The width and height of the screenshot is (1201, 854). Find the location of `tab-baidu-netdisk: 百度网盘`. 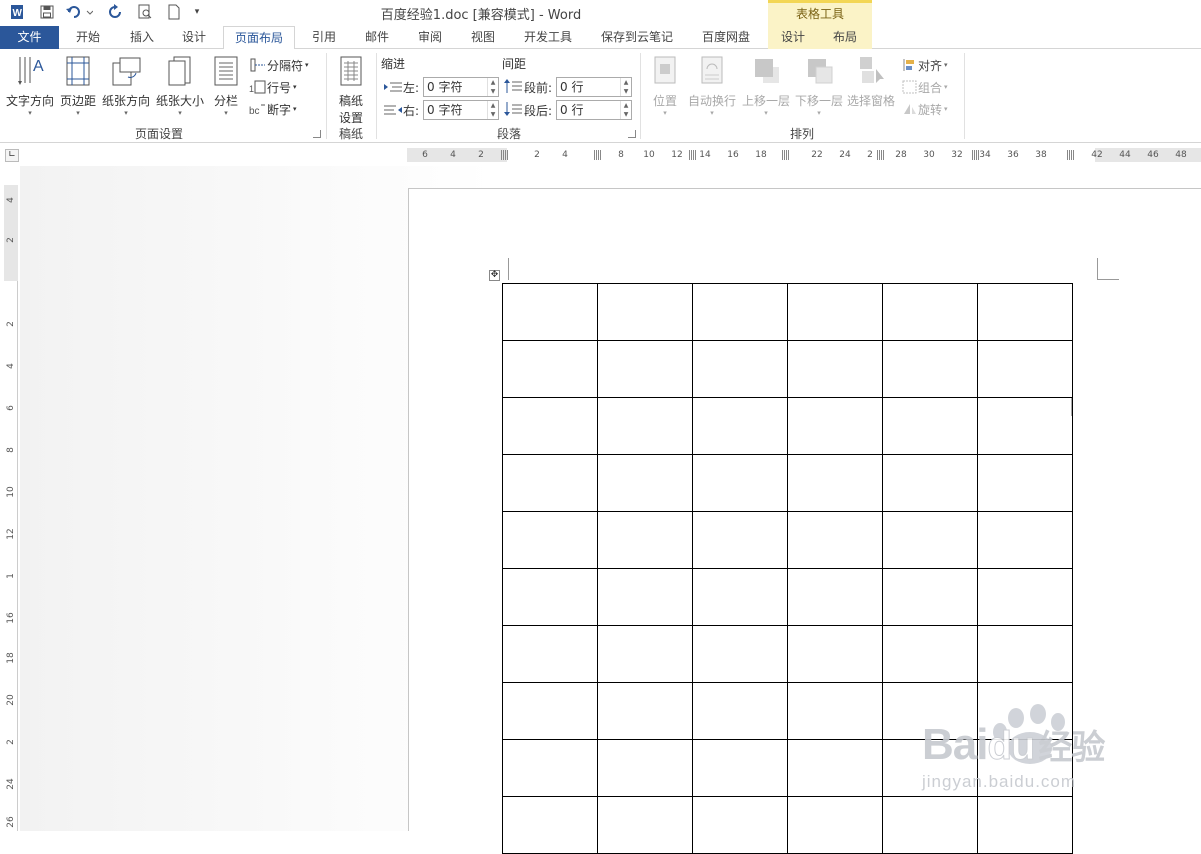

tab-baidu-netdisk: 百度网盘 is located at coordinates (726, 37).